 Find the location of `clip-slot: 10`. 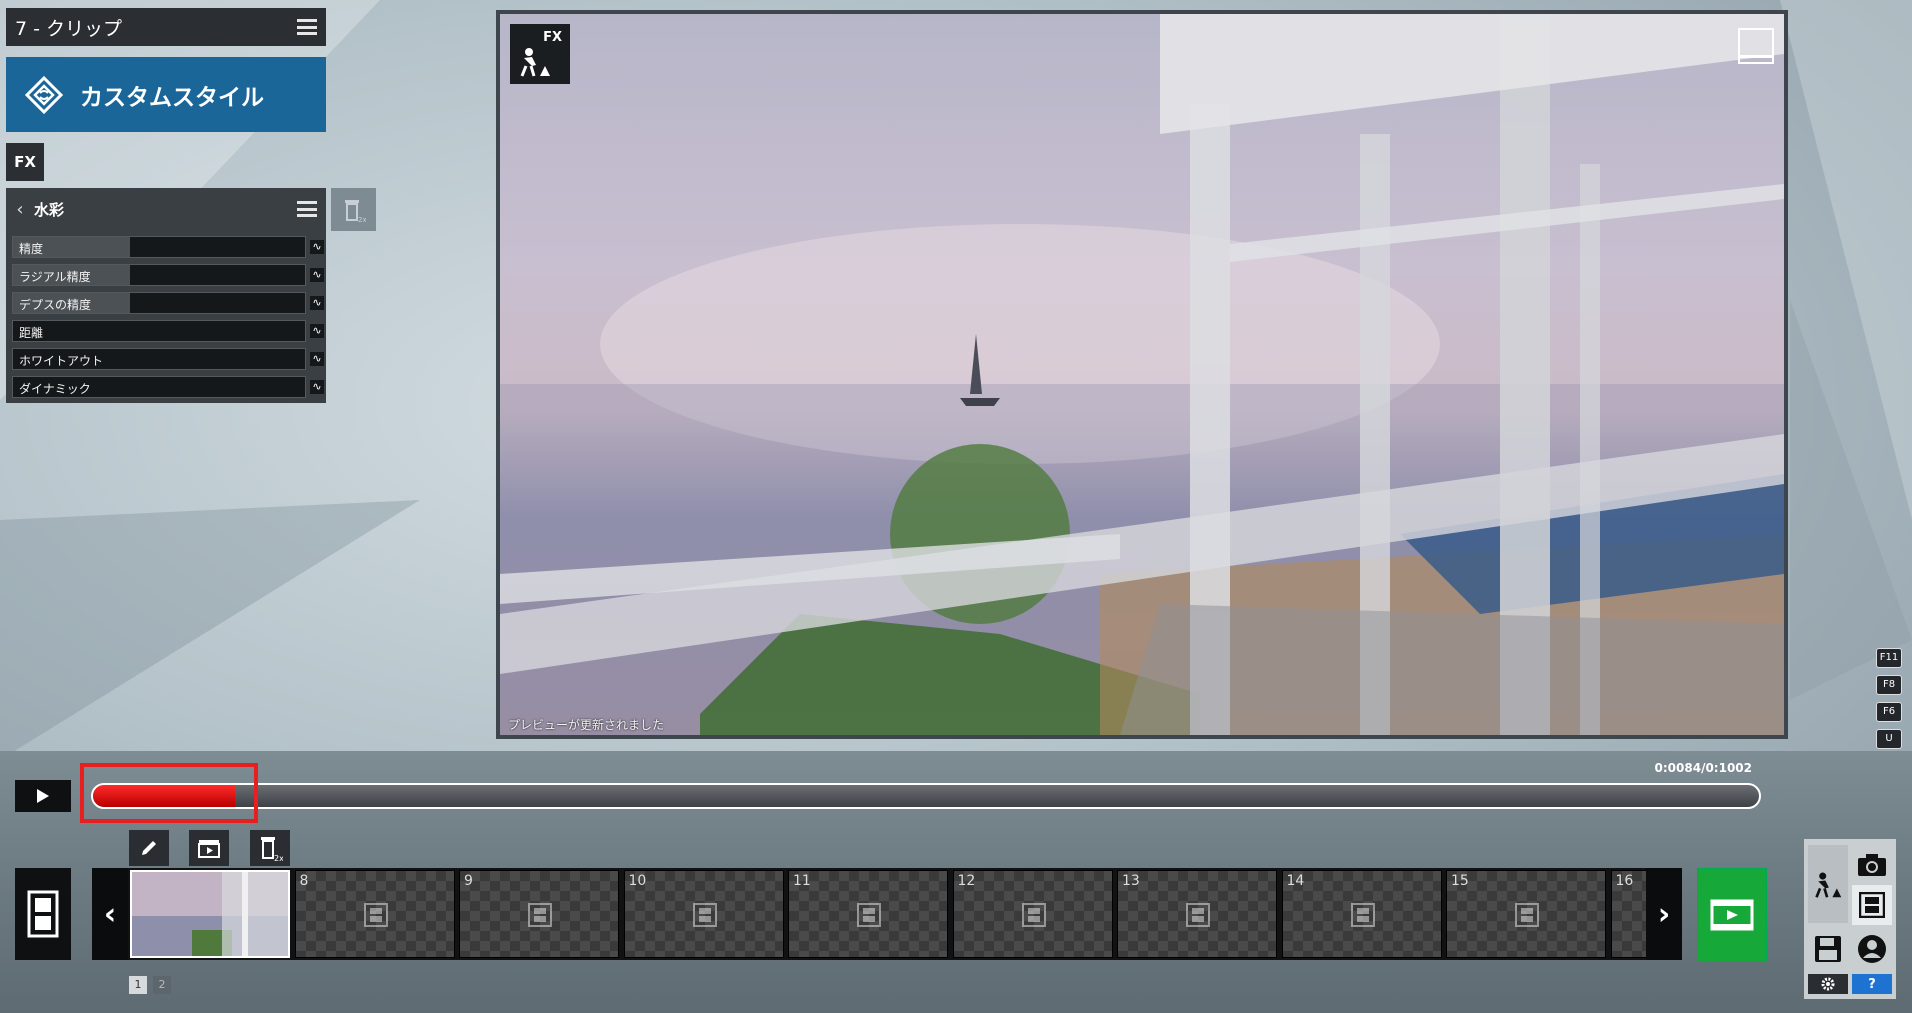

clip-slot: 10 is located at coordinates (703, 914).